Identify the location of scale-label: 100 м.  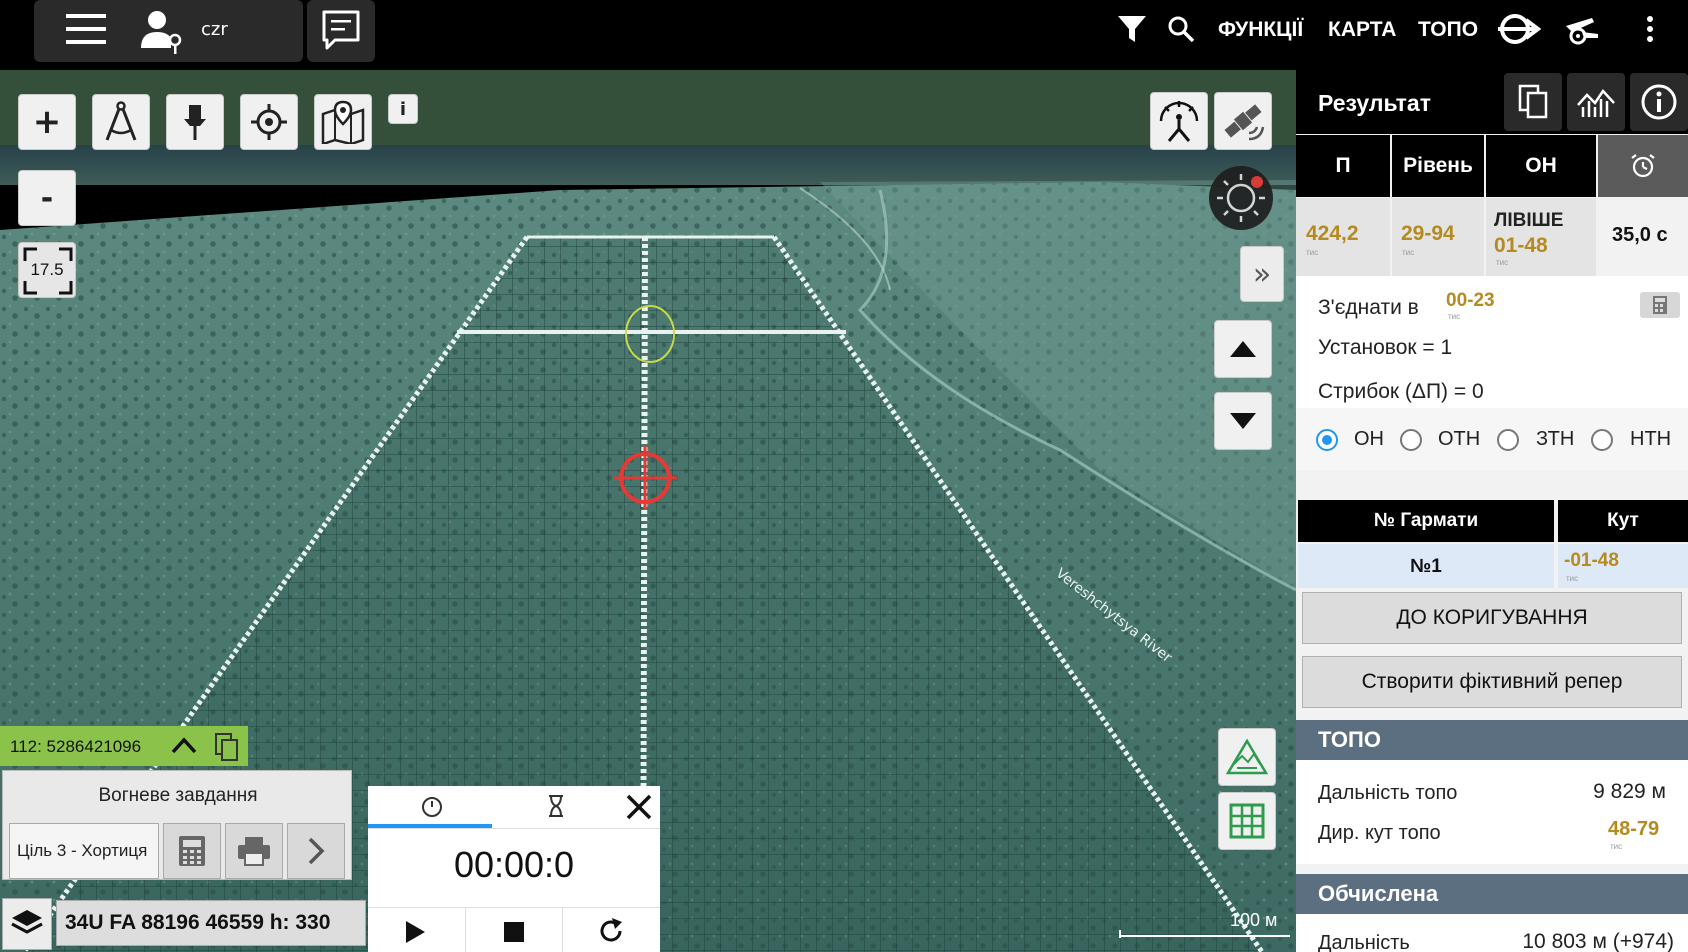
(1253, 920).